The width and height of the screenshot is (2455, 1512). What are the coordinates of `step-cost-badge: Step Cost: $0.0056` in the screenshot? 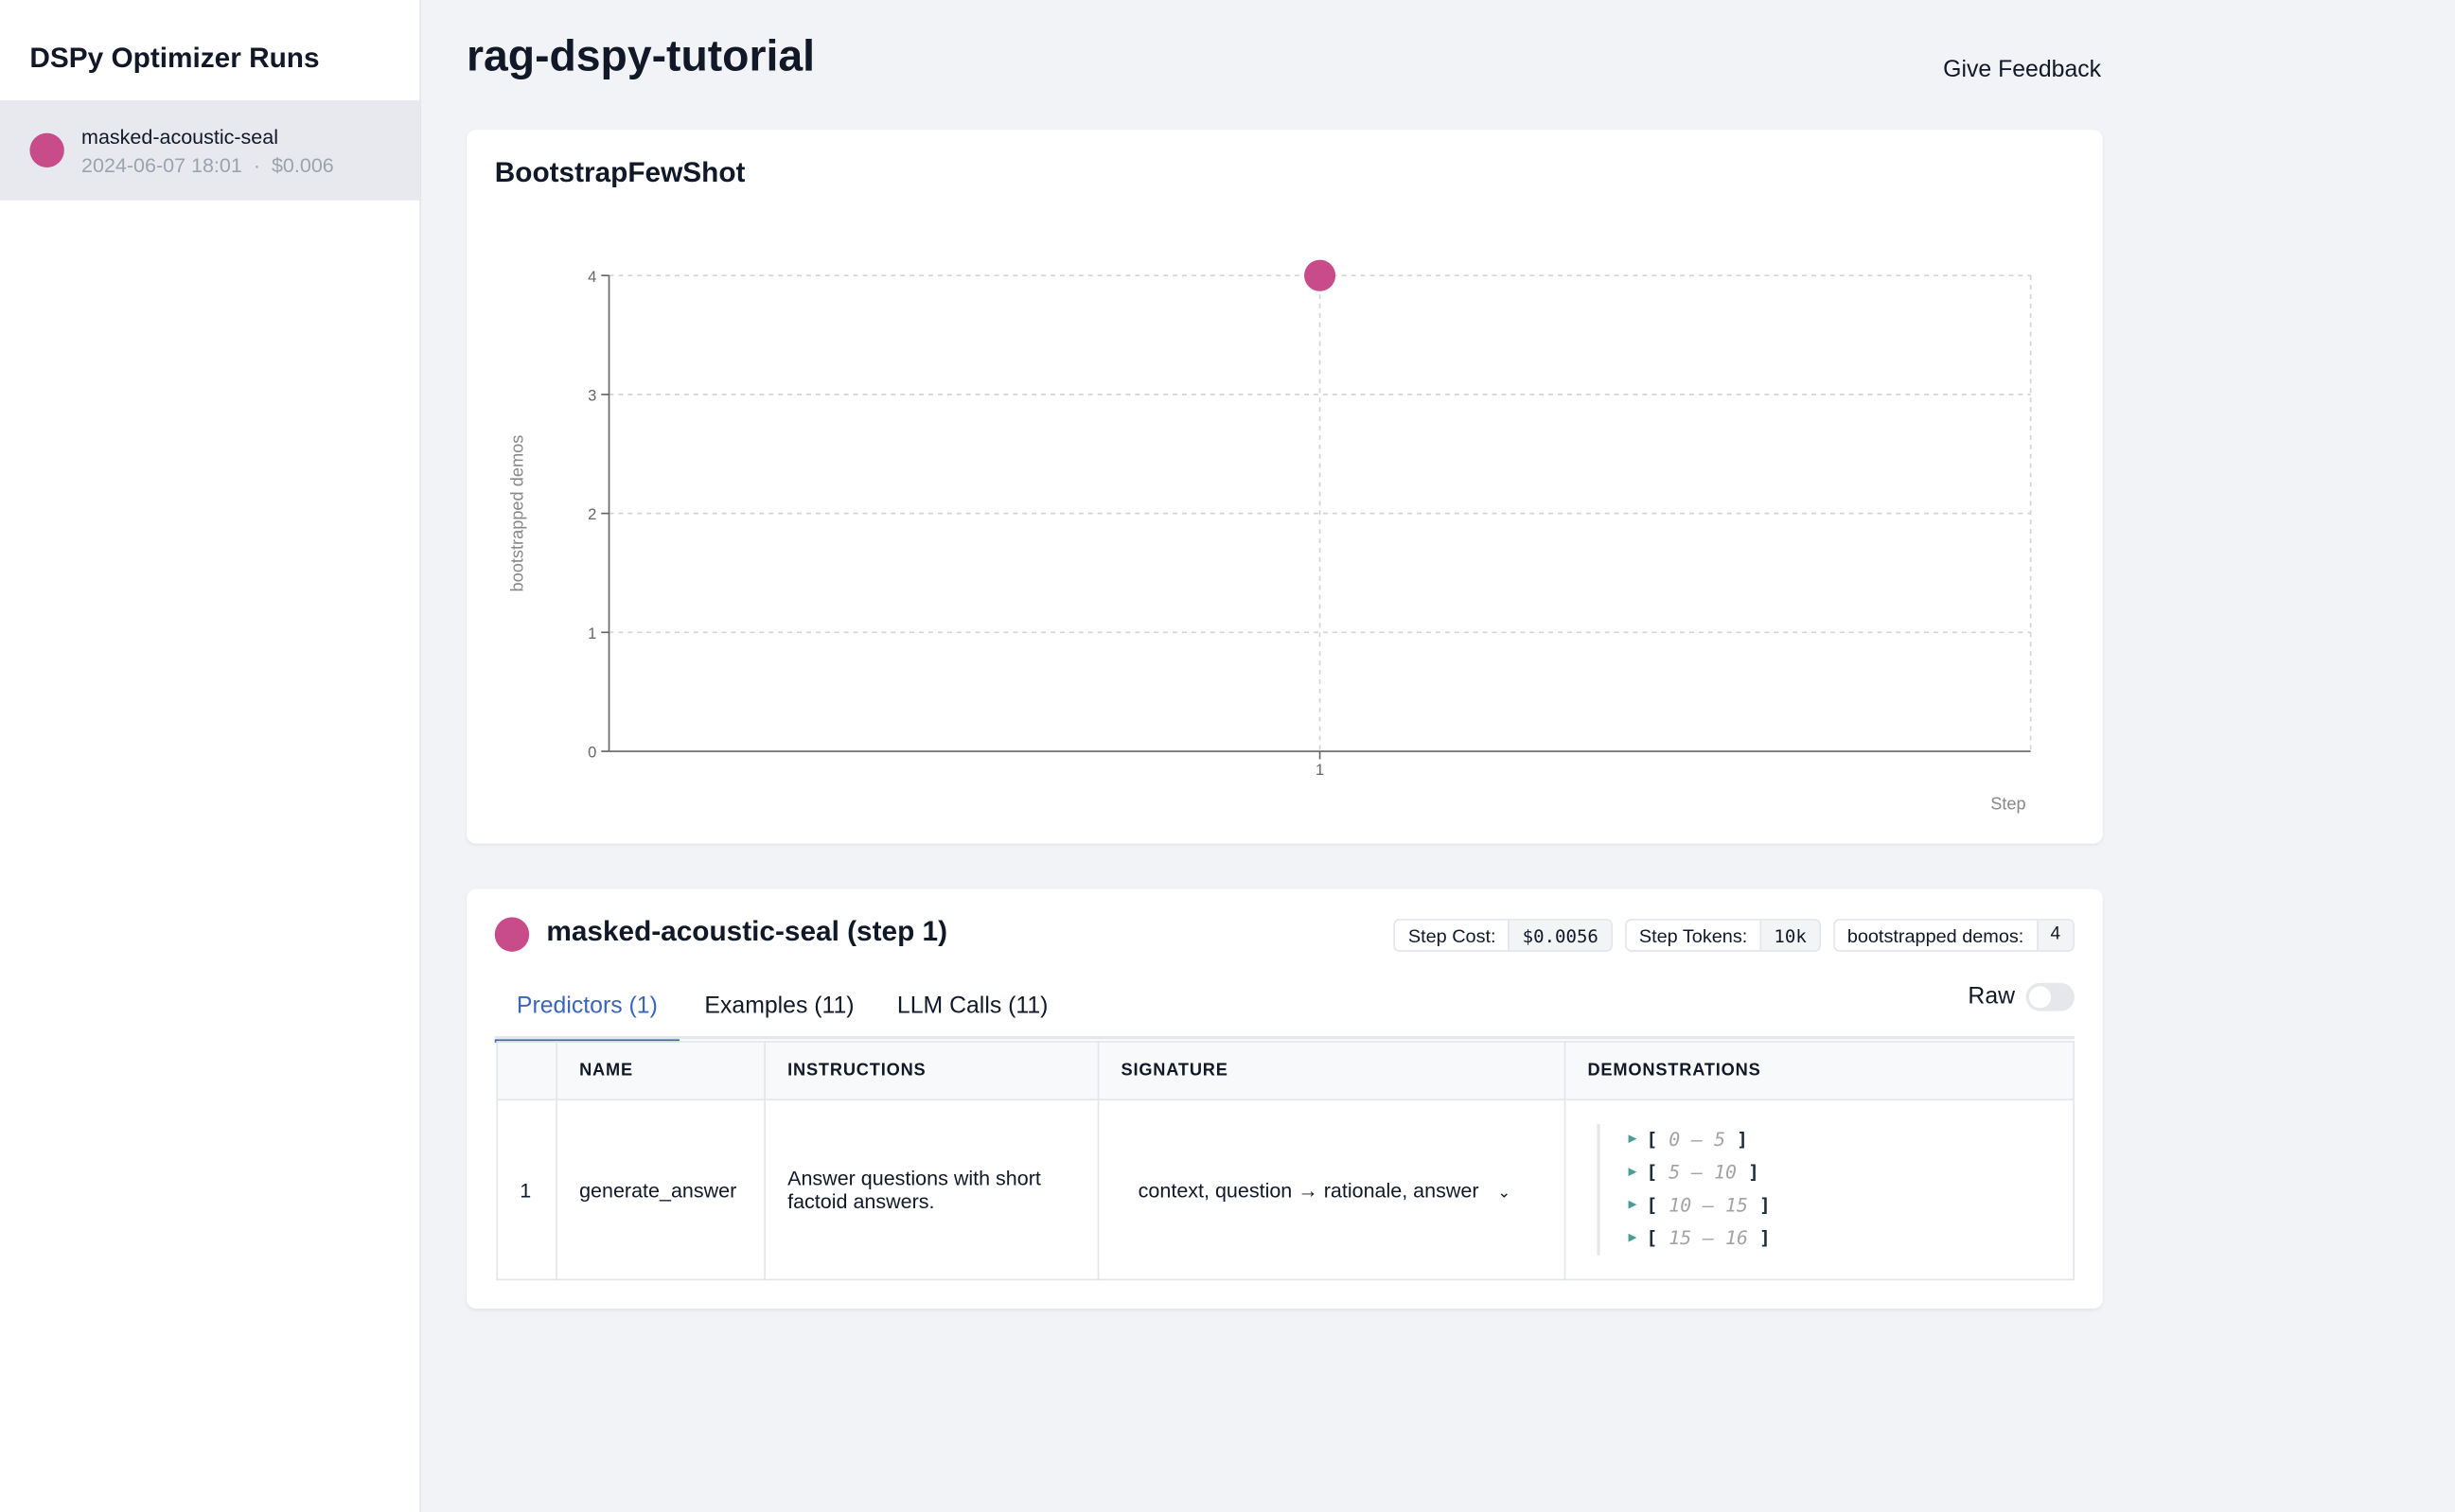 It's located at (1503, 936).